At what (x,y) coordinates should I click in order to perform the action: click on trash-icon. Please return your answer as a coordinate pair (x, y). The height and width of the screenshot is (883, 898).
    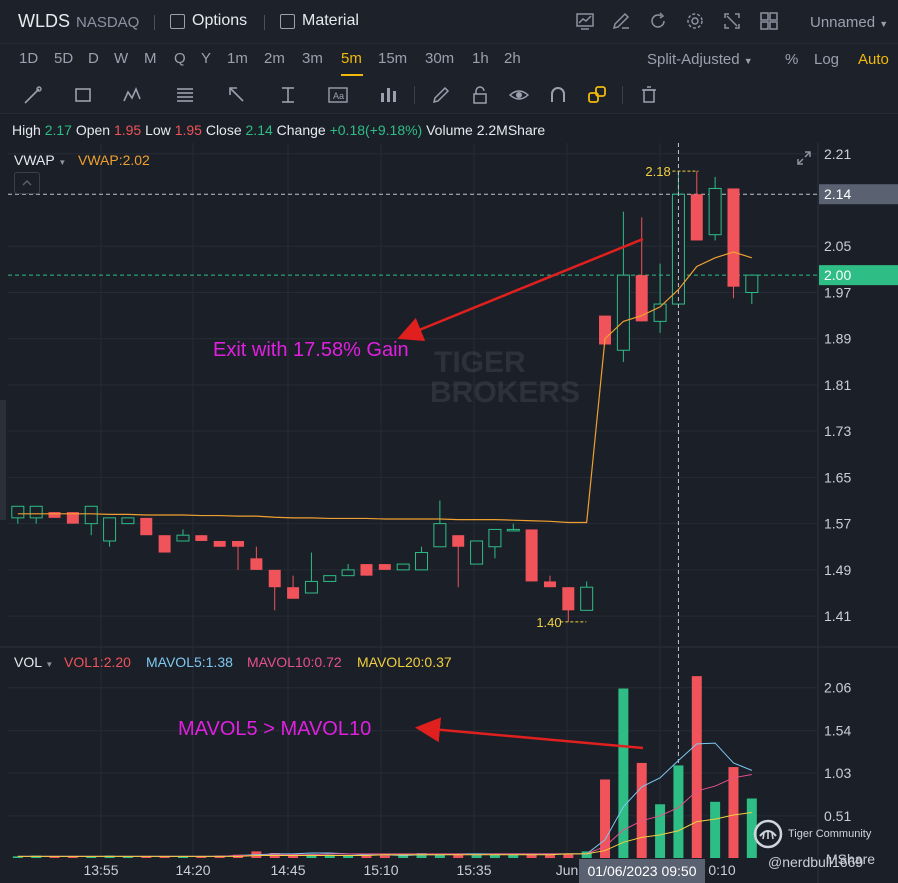
    Looking at the image, I should click on (649, 95).